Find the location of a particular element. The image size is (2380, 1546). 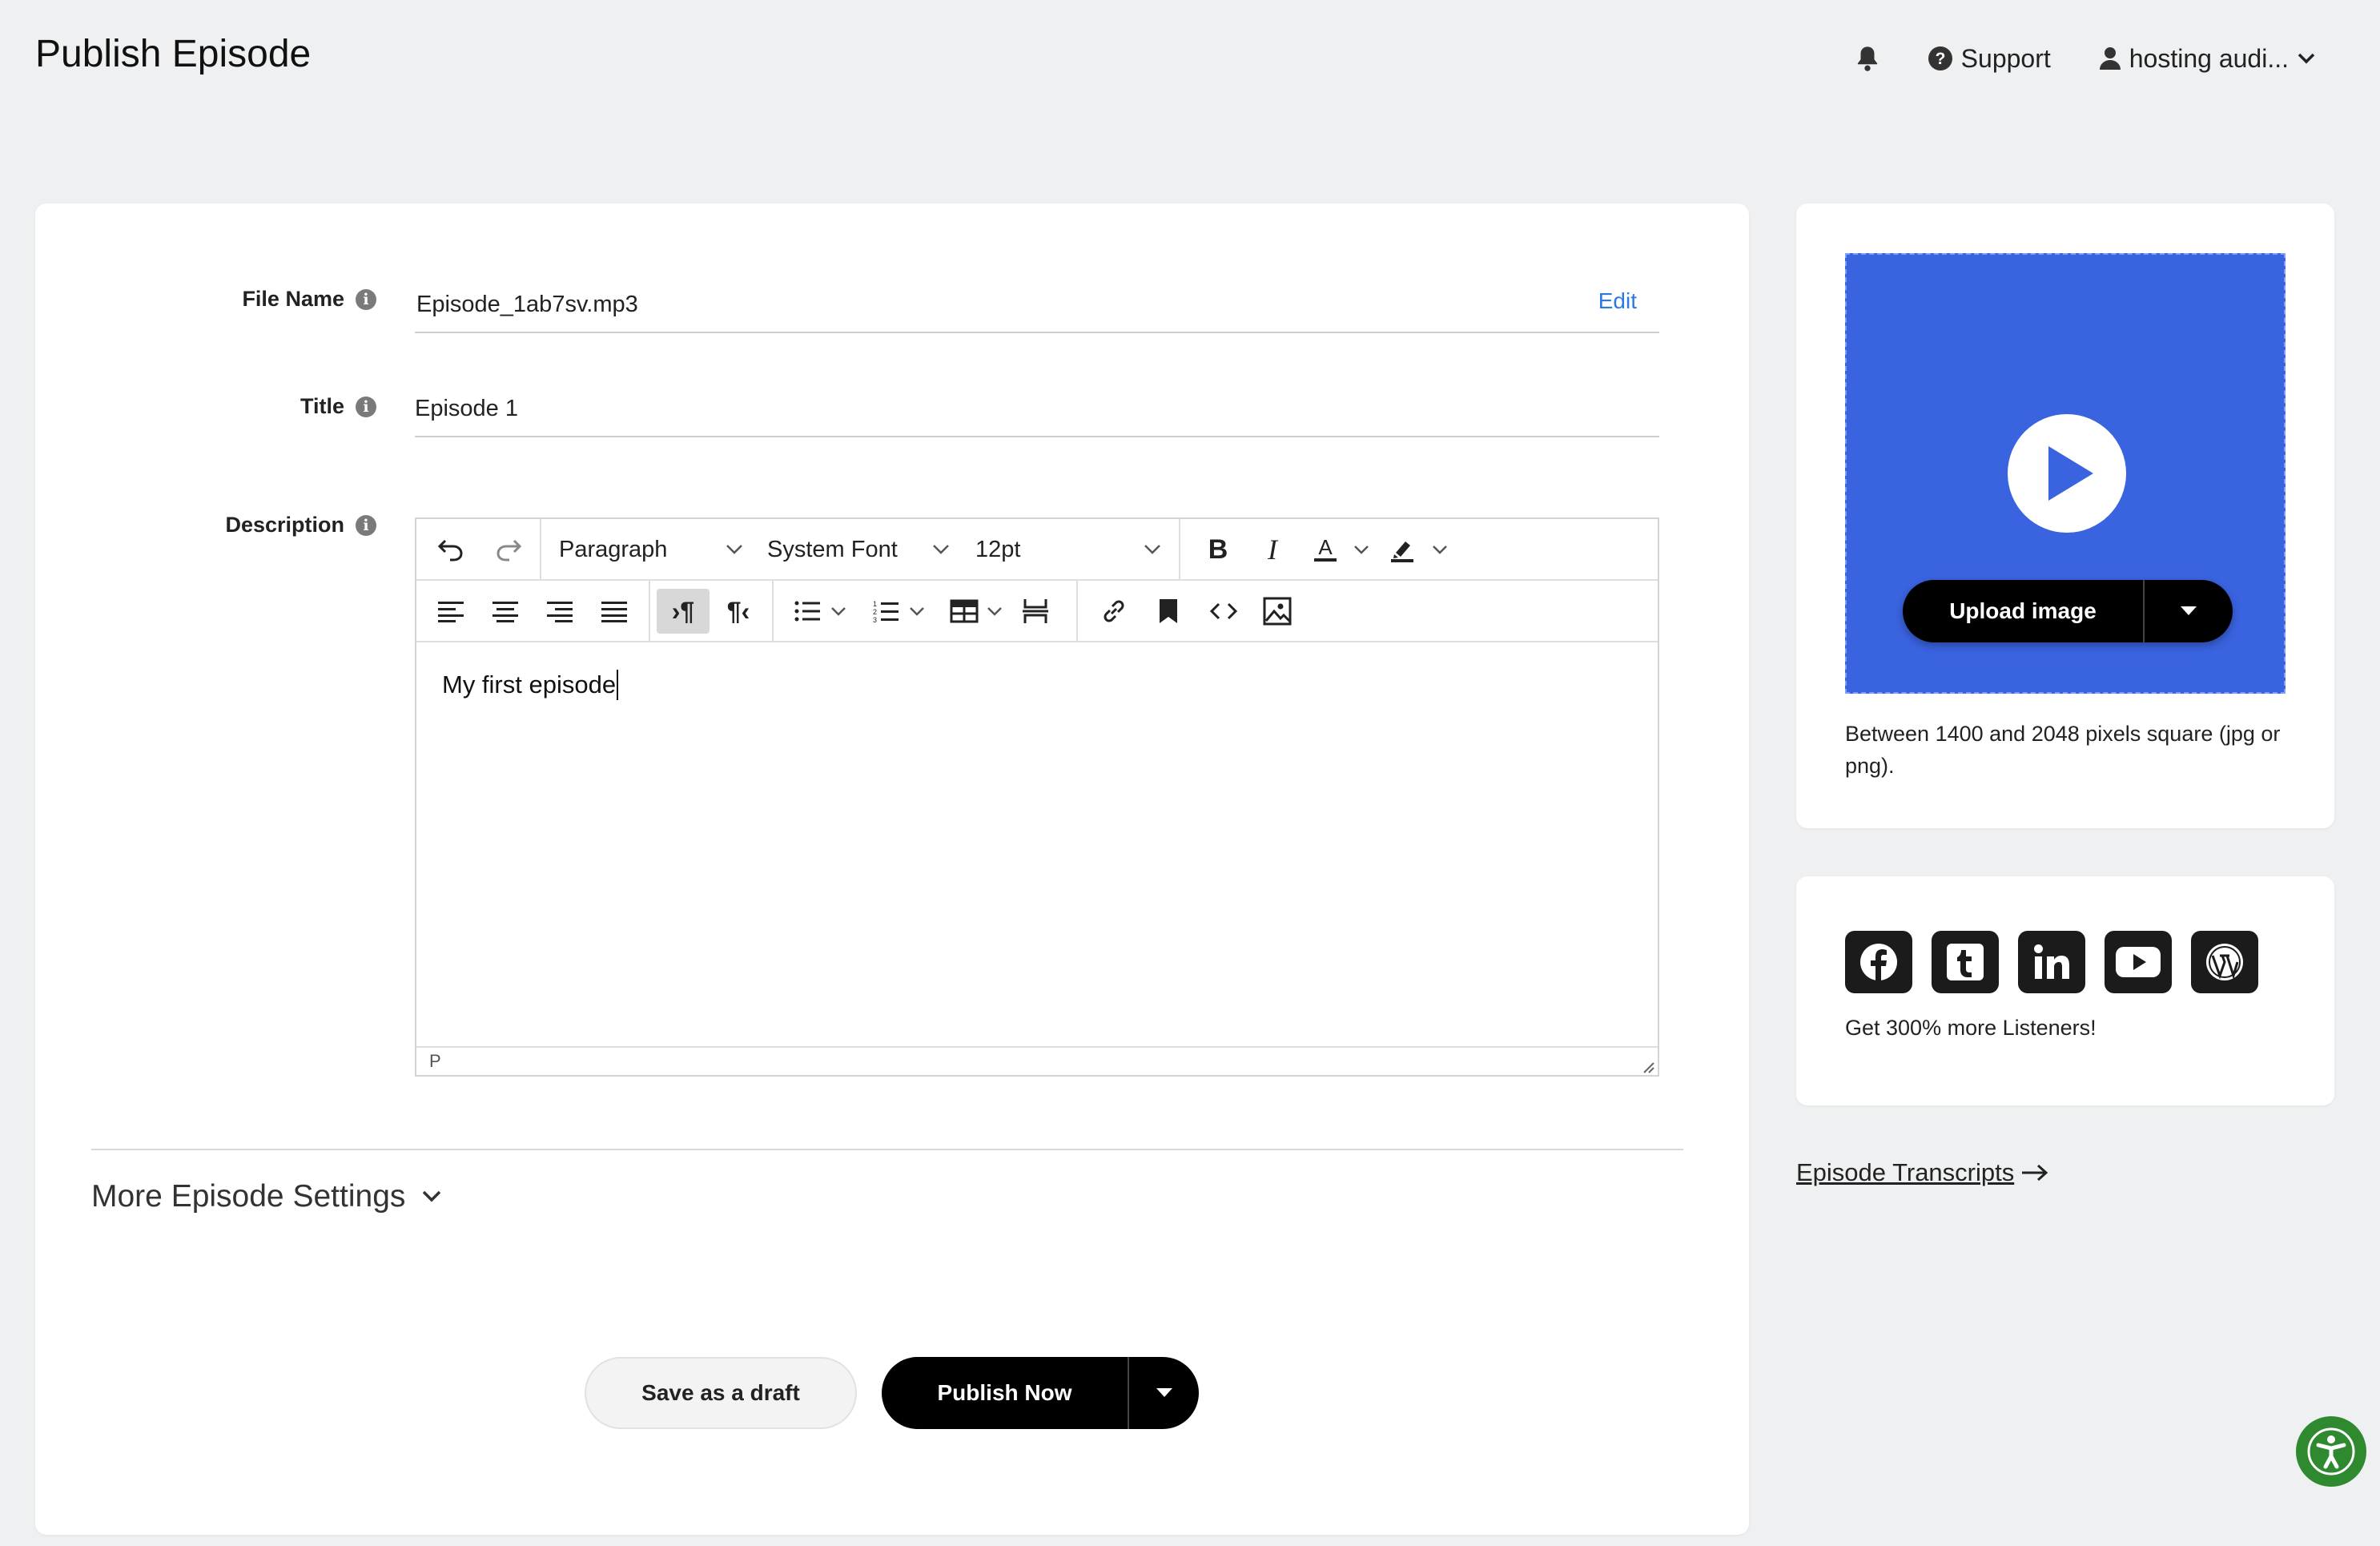

tumblr-icon is located at coordinates (1965, 962).